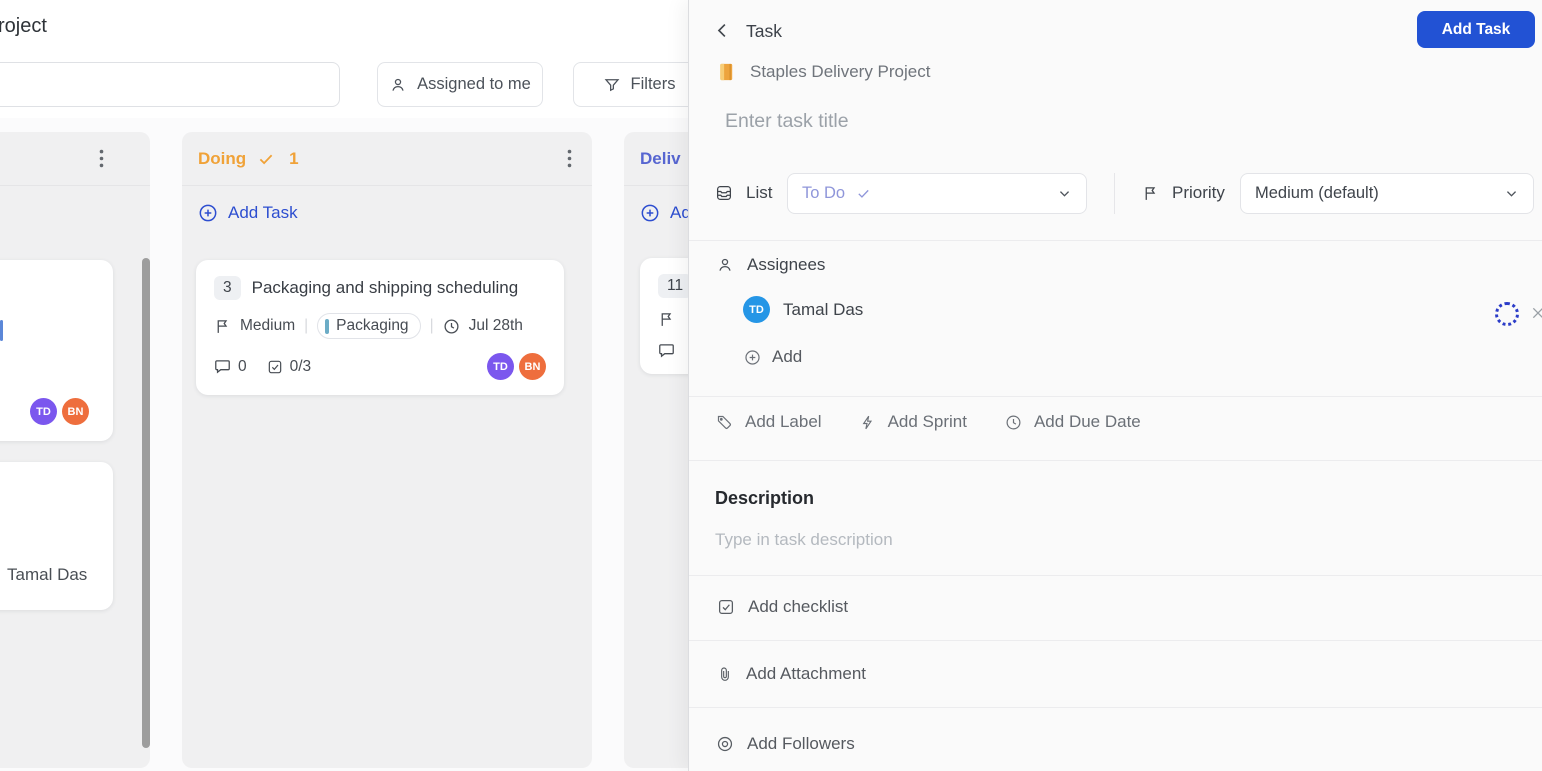 The height and width of the screenshot is (771, 1542). What do you see at coordinates (47, 574) in the screenshot?
I see `card-assignee-name: Tamal Das` at bounding box center [47, 574].